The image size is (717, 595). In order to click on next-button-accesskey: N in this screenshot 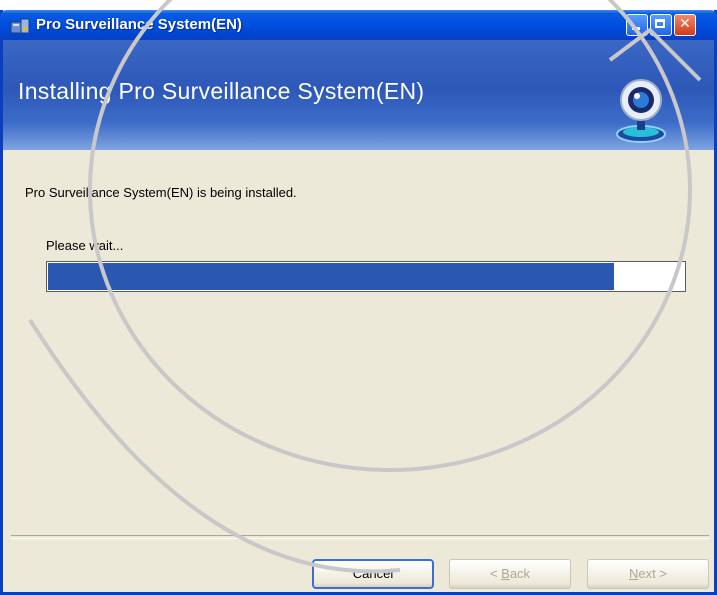, I will do `click(634, 573)`.